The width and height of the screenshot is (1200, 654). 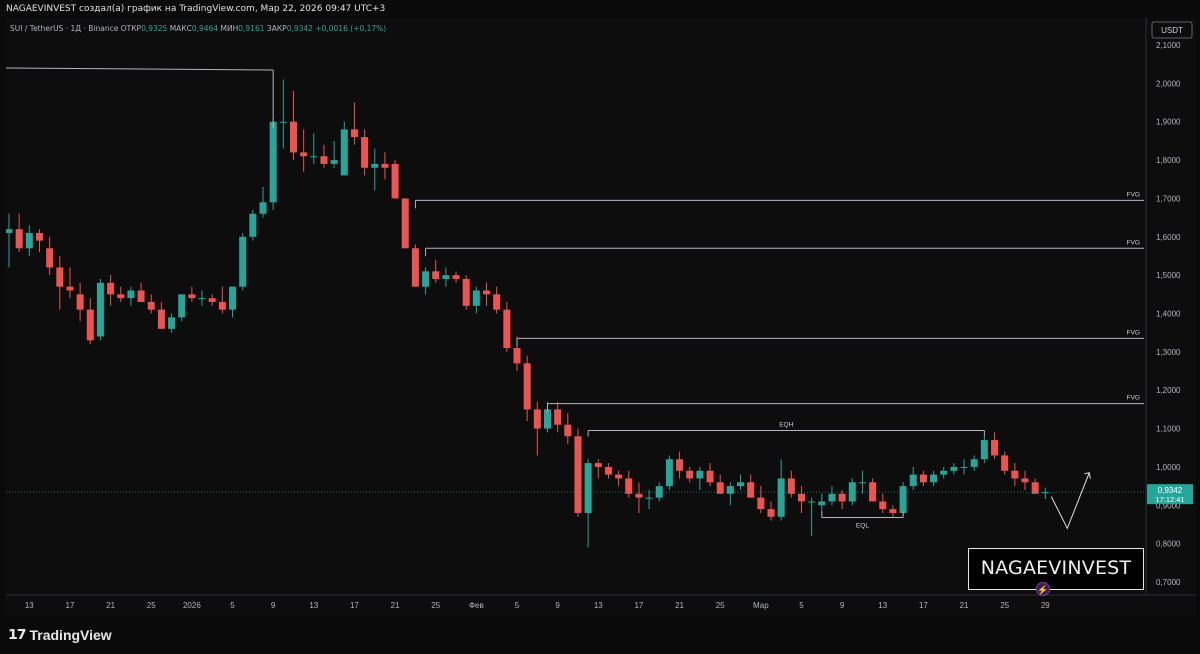 I want to click on legend-part: 0,9325, so click(x=155, y=28).